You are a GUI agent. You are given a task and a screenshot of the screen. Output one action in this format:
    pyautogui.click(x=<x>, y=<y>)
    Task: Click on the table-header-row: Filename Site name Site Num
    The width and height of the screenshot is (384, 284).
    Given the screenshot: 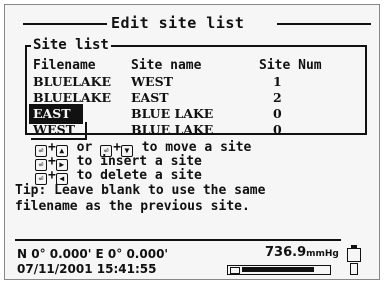 What is the action you would take?
    pyautogui.click(x=199, y=66)
    